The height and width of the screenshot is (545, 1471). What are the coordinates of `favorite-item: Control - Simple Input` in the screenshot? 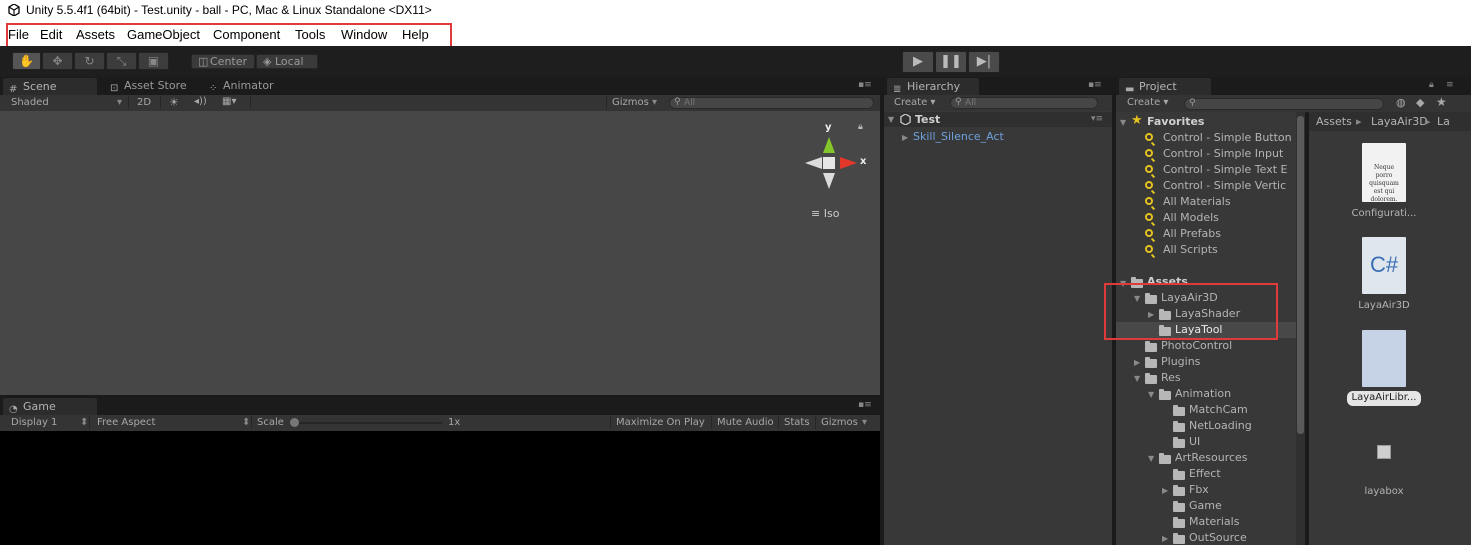 It's located at (1223, 153).